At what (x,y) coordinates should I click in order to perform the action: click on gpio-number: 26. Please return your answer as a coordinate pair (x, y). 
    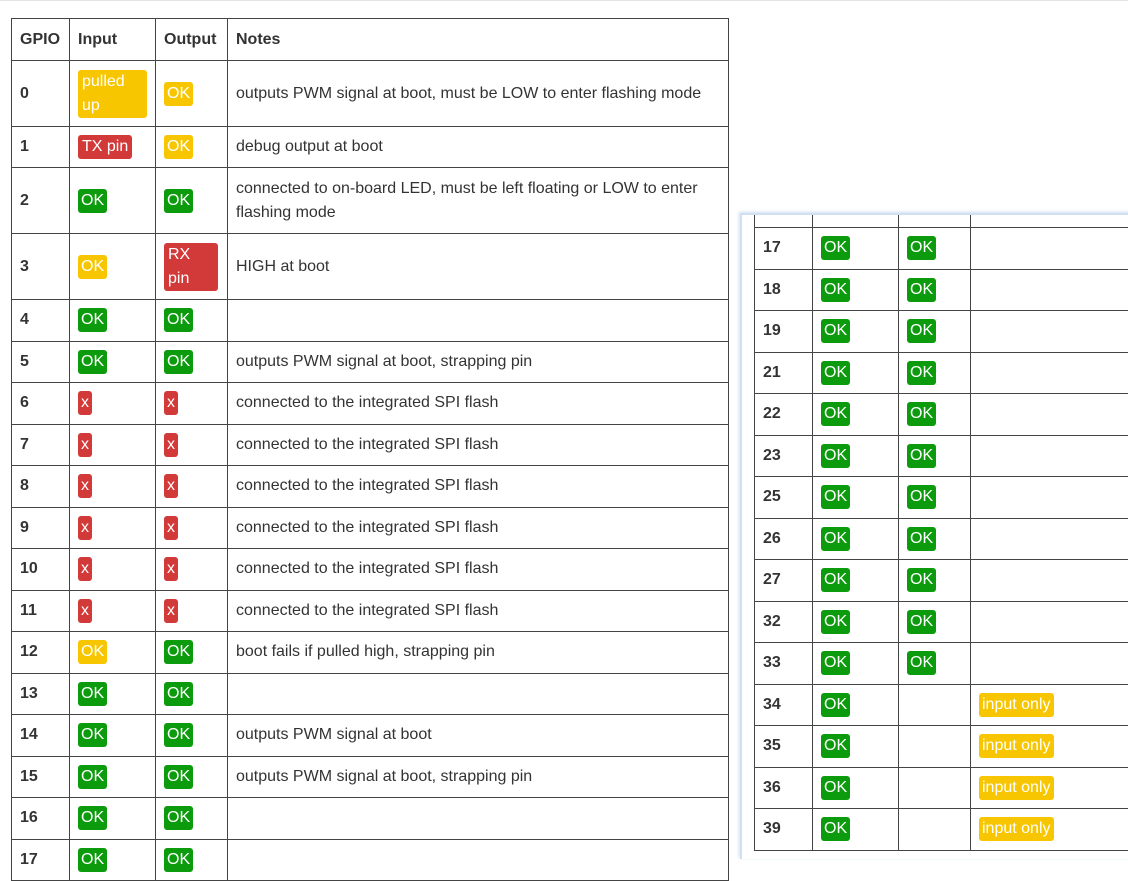
    Looking at the image, I should click on (784, 539).